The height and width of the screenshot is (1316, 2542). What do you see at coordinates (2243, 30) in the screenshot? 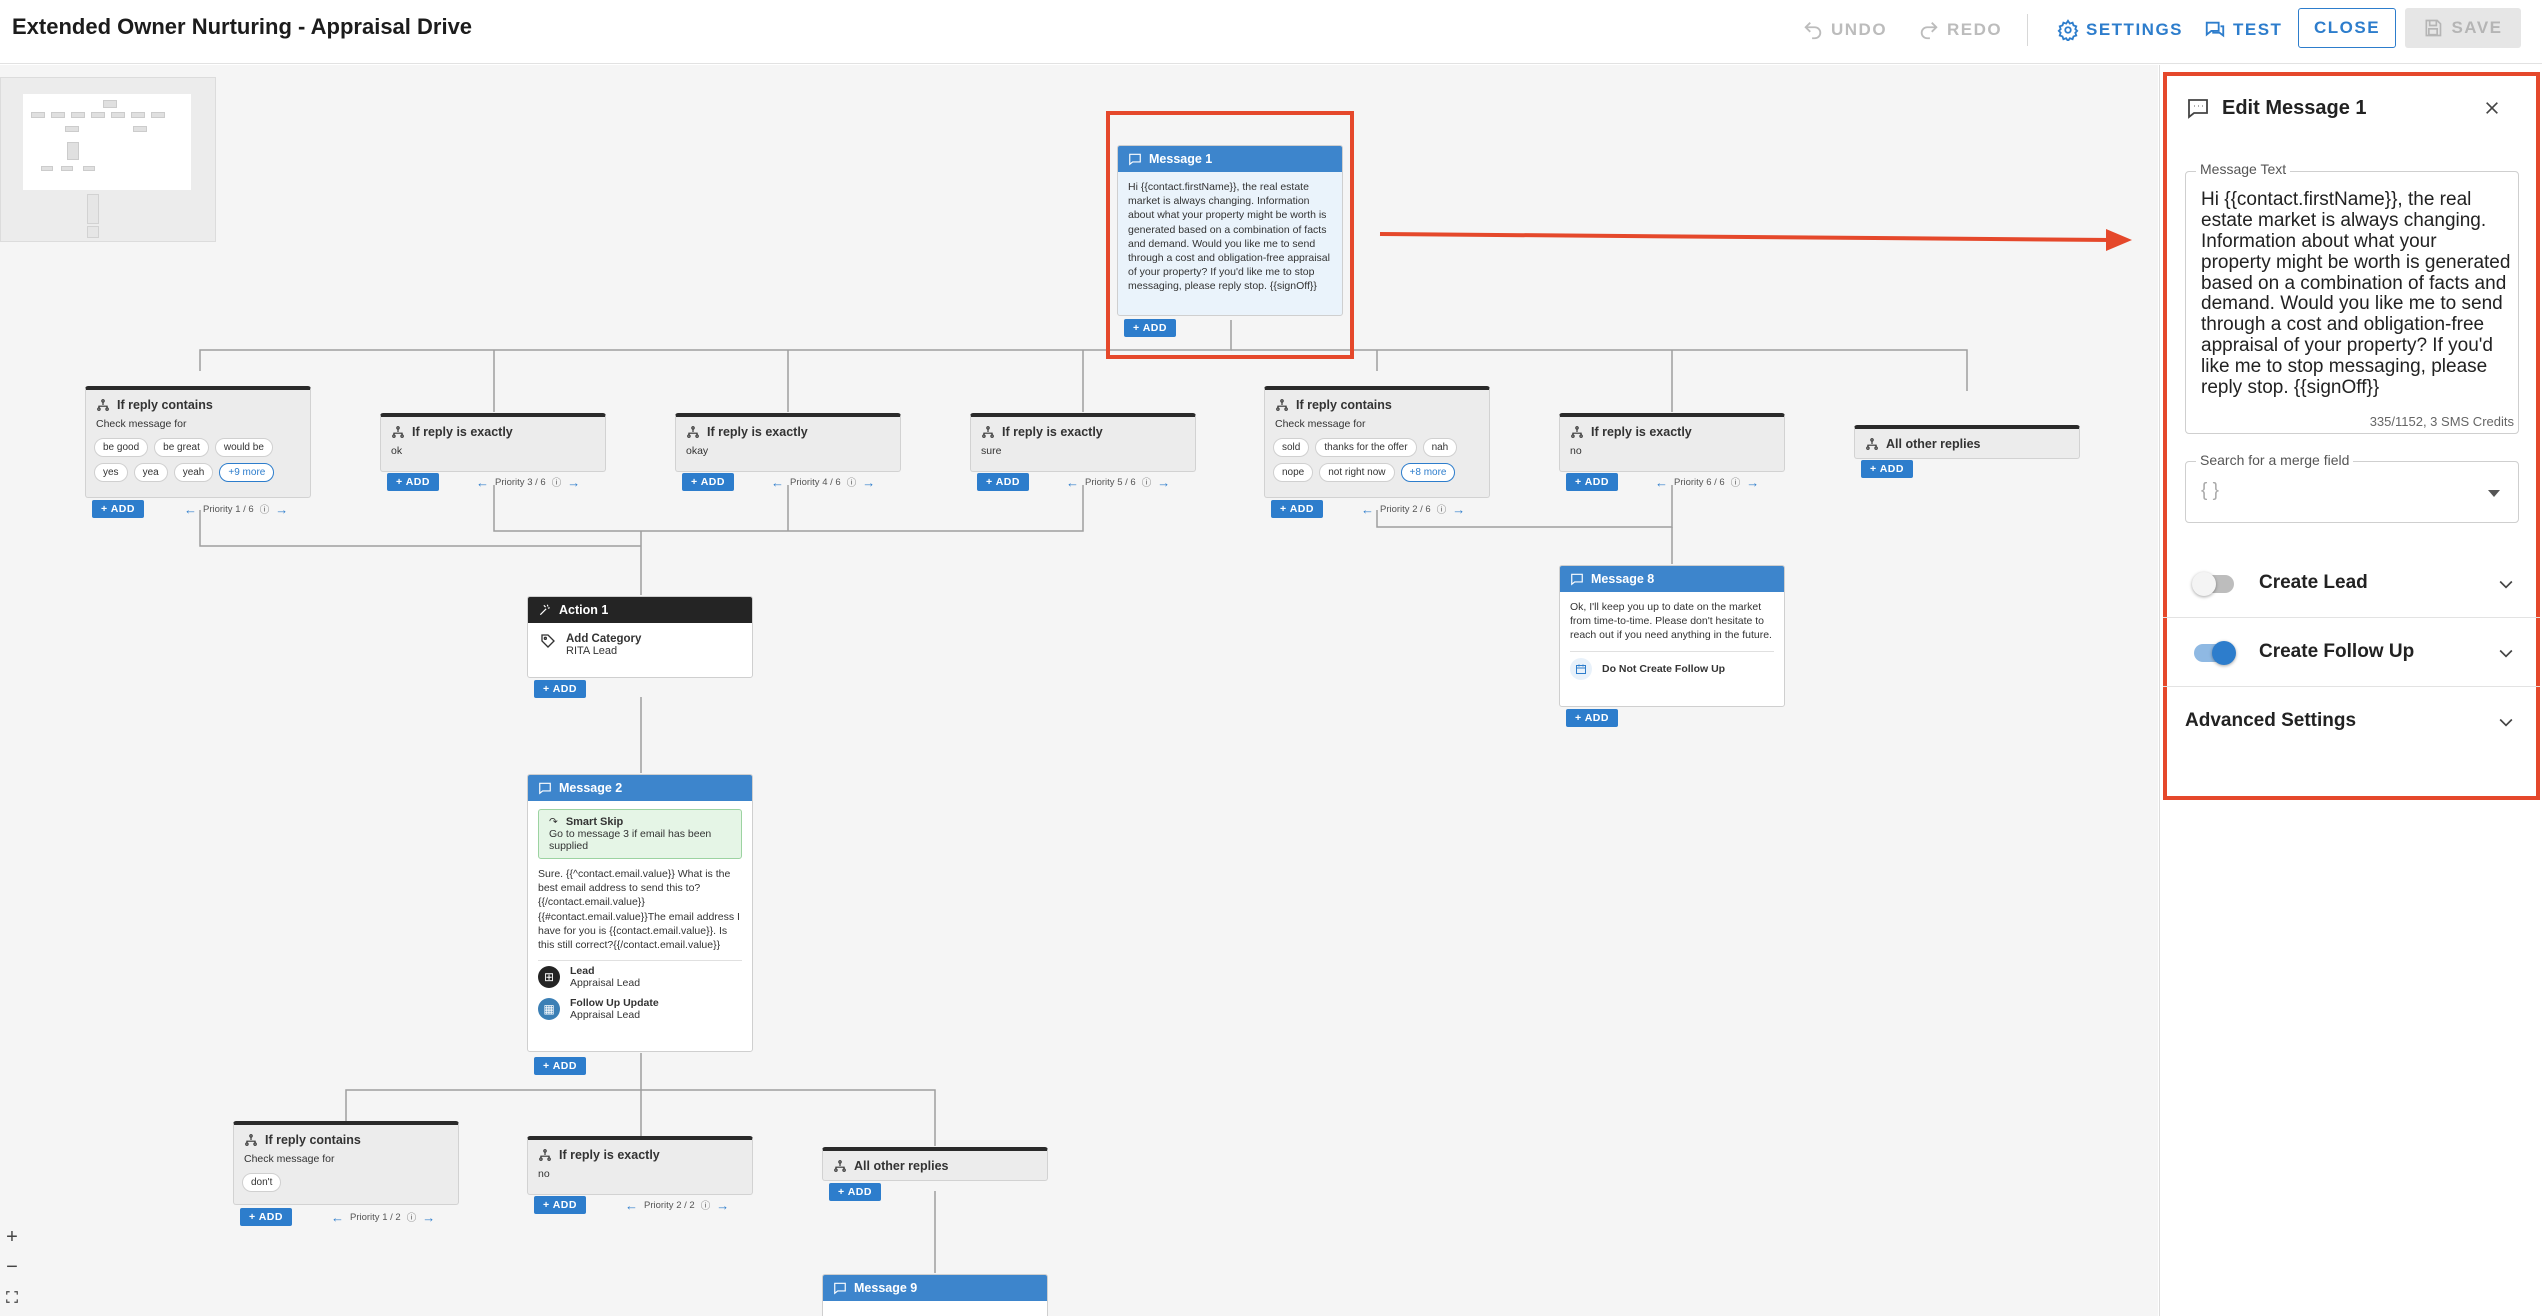
I see `test-button: TEST` at bounding box center [2243, 30].